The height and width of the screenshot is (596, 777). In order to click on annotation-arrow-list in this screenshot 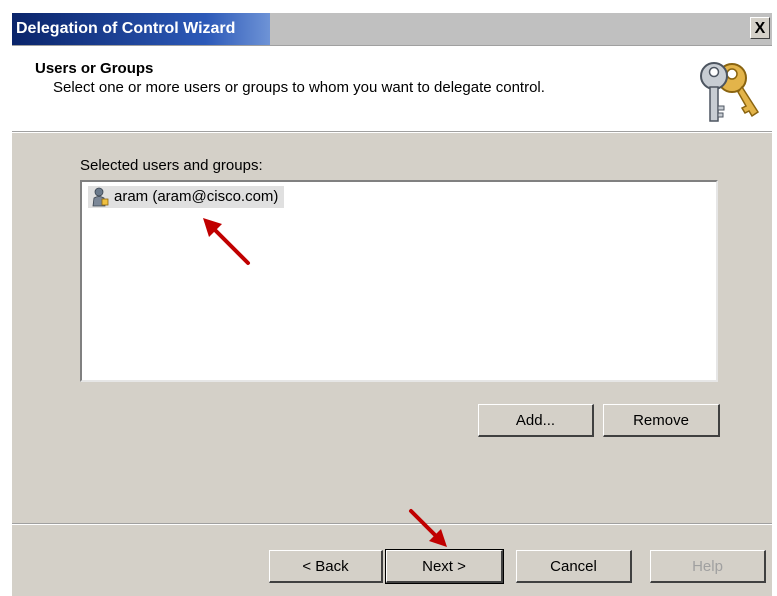, I will do `click(226, 241)`.